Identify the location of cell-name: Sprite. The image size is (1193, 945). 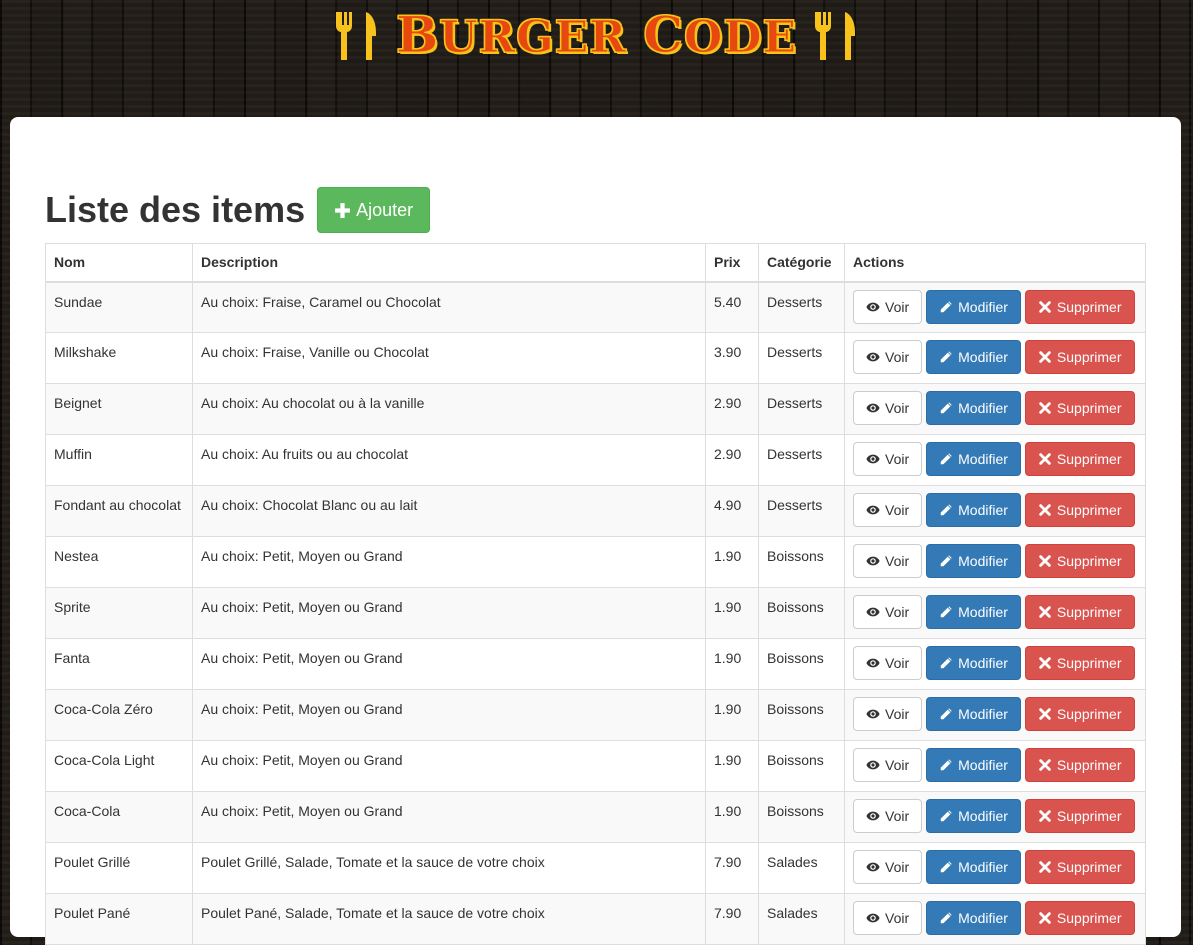
(119, 613).